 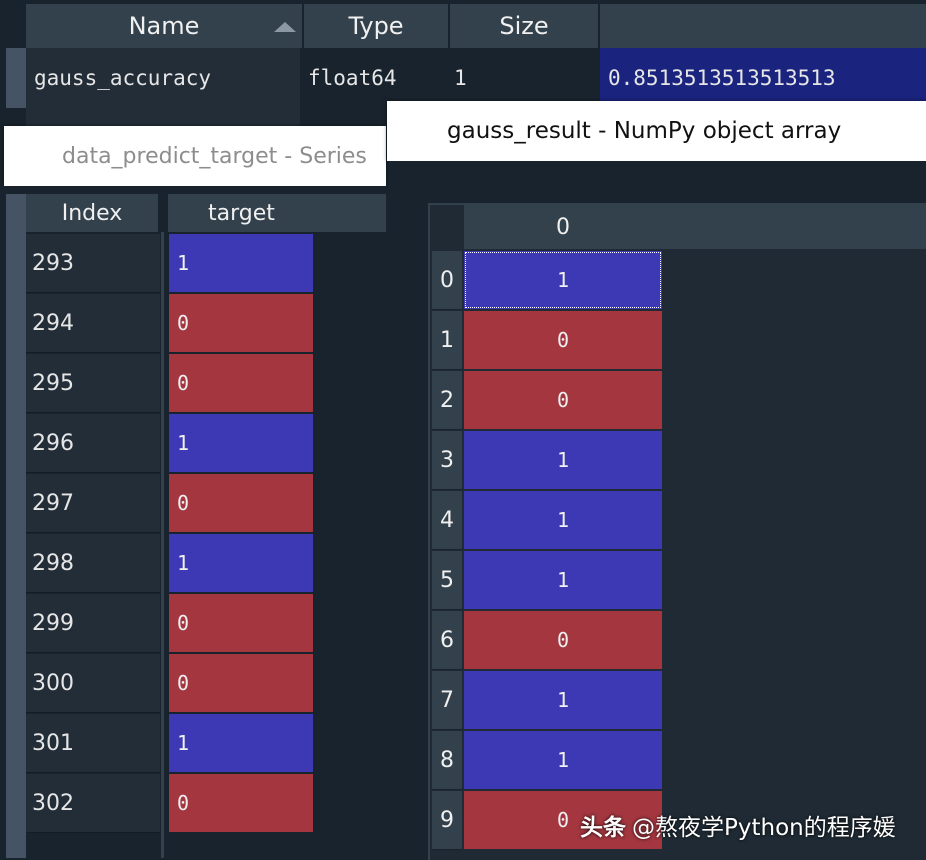 I want to click on column-header-name: Name, so click(x=164, y=26).